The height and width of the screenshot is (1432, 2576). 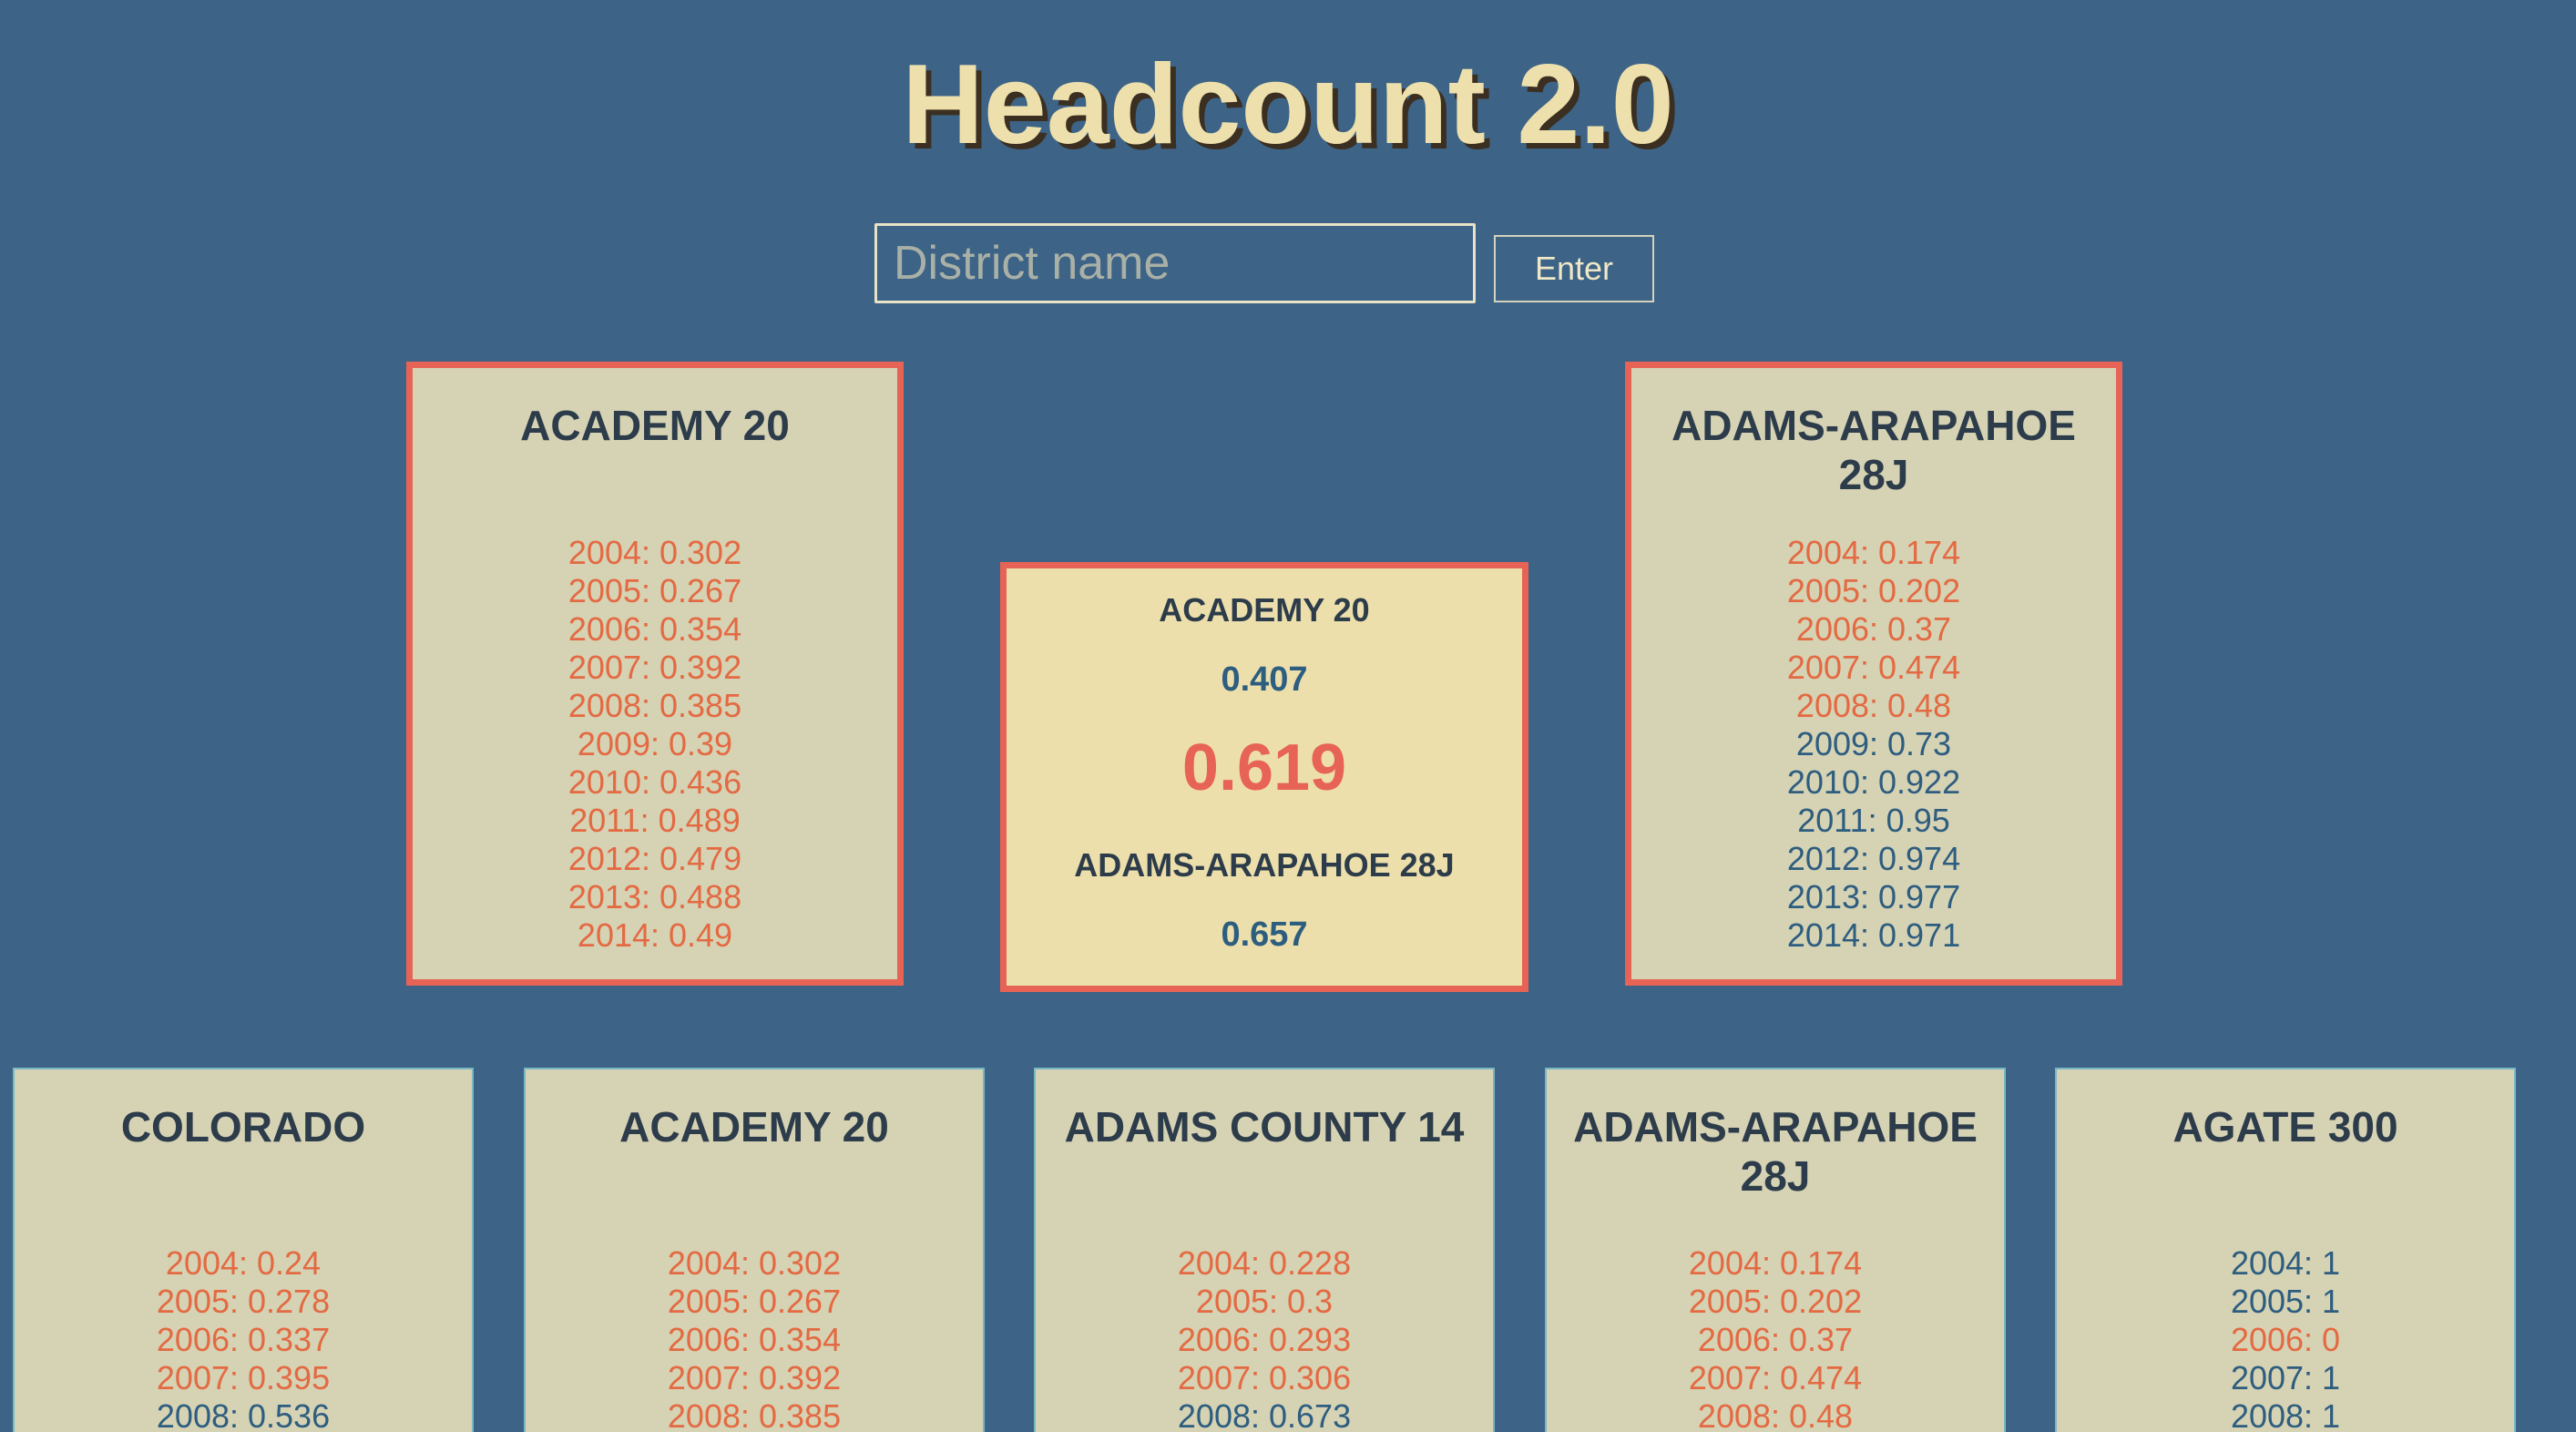 What do you see at coordinates (244, 1301) in the screenshot?
I see `year-ratio-item: 2005: 0.278` at bounding box center [244, 1301].